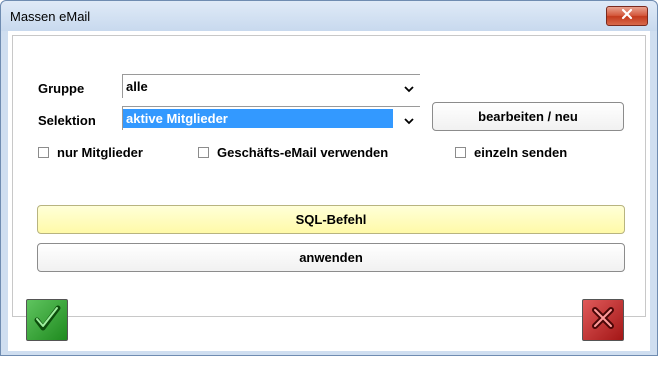 This screenshot has height=368, width=658. What do you see at coordinates (50, 16) in the screenshot?
I see `window-title: Massen eMail` at bounding box center [50, 16].